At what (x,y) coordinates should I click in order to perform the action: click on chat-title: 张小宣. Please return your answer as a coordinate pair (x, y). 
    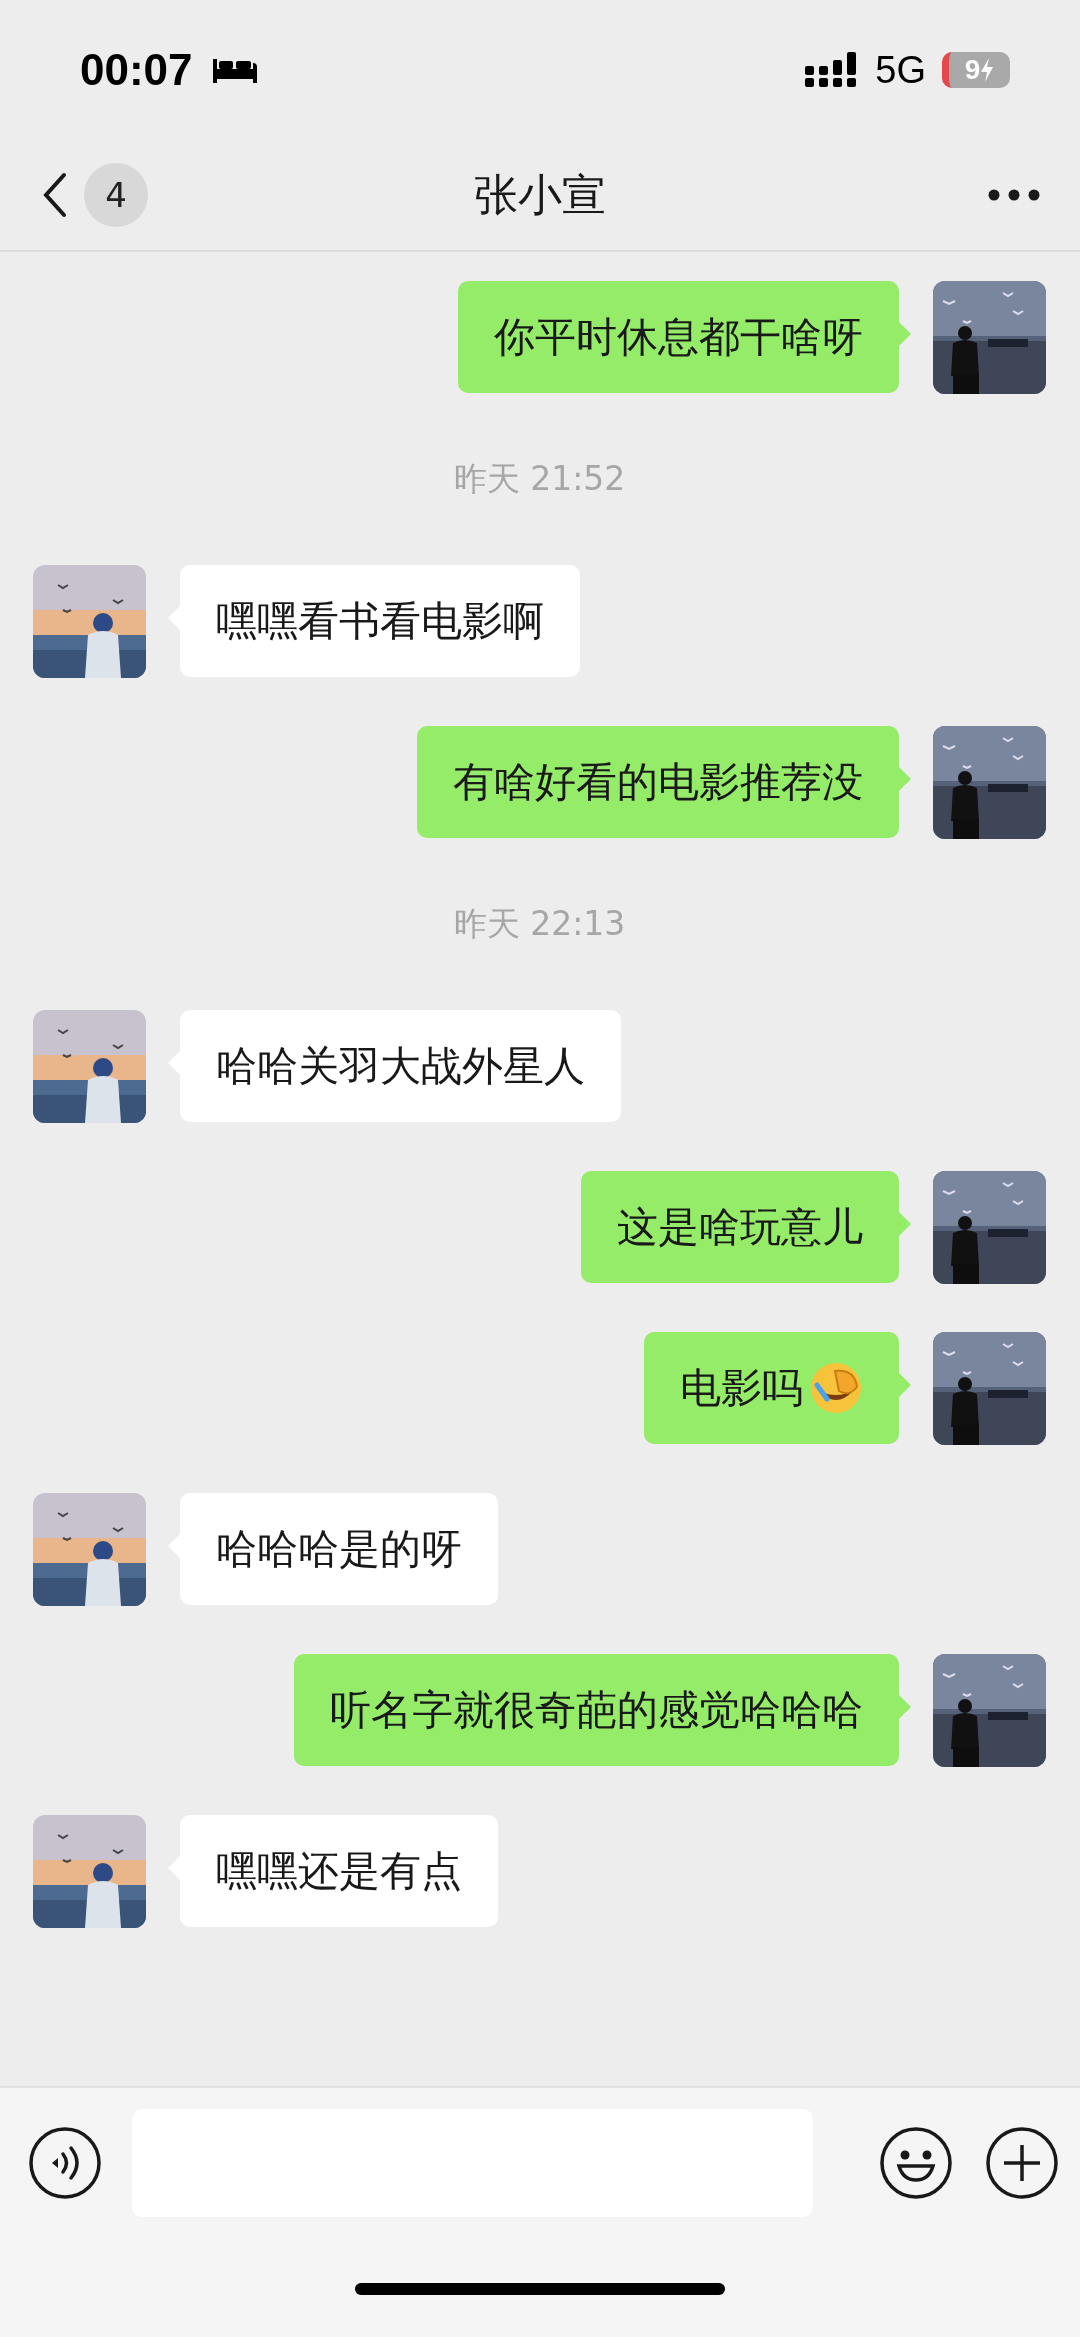
    Looking at the image, I should click on (540, 194).